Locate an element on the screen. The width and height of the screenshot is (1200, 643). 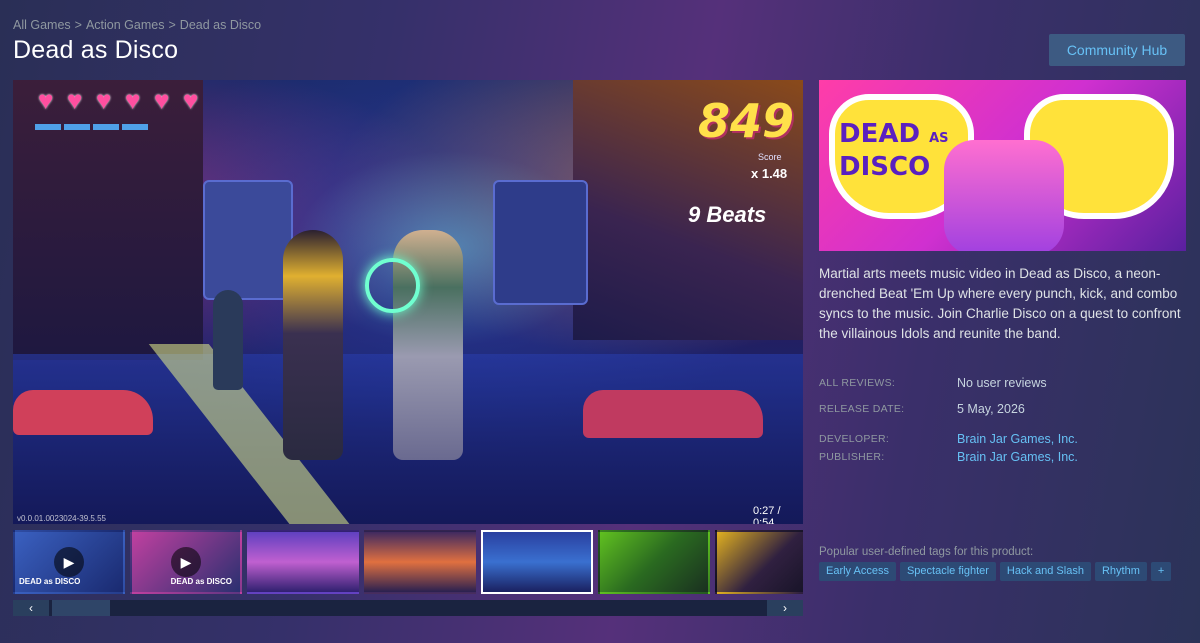
tag-add-button: + is located at coordinates (1161, 571).